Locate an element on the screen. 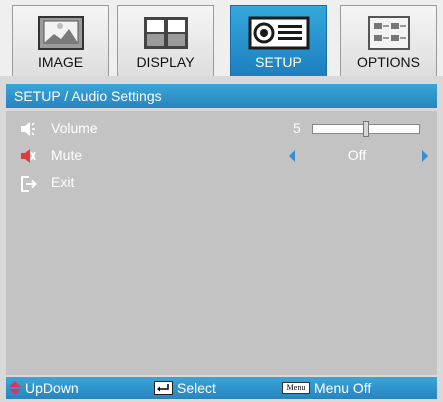  volume-slider is located at coordinates (366, 129).